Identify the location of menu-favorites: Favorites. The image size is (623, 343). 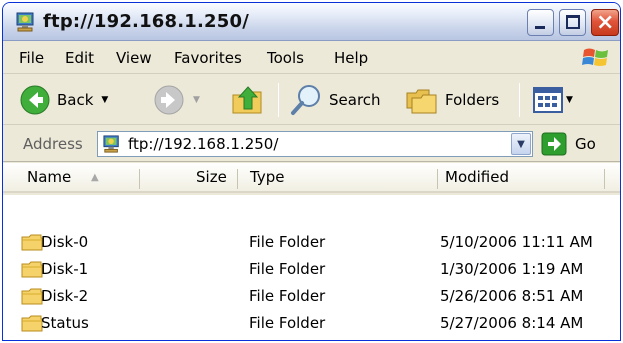
(208, 58).